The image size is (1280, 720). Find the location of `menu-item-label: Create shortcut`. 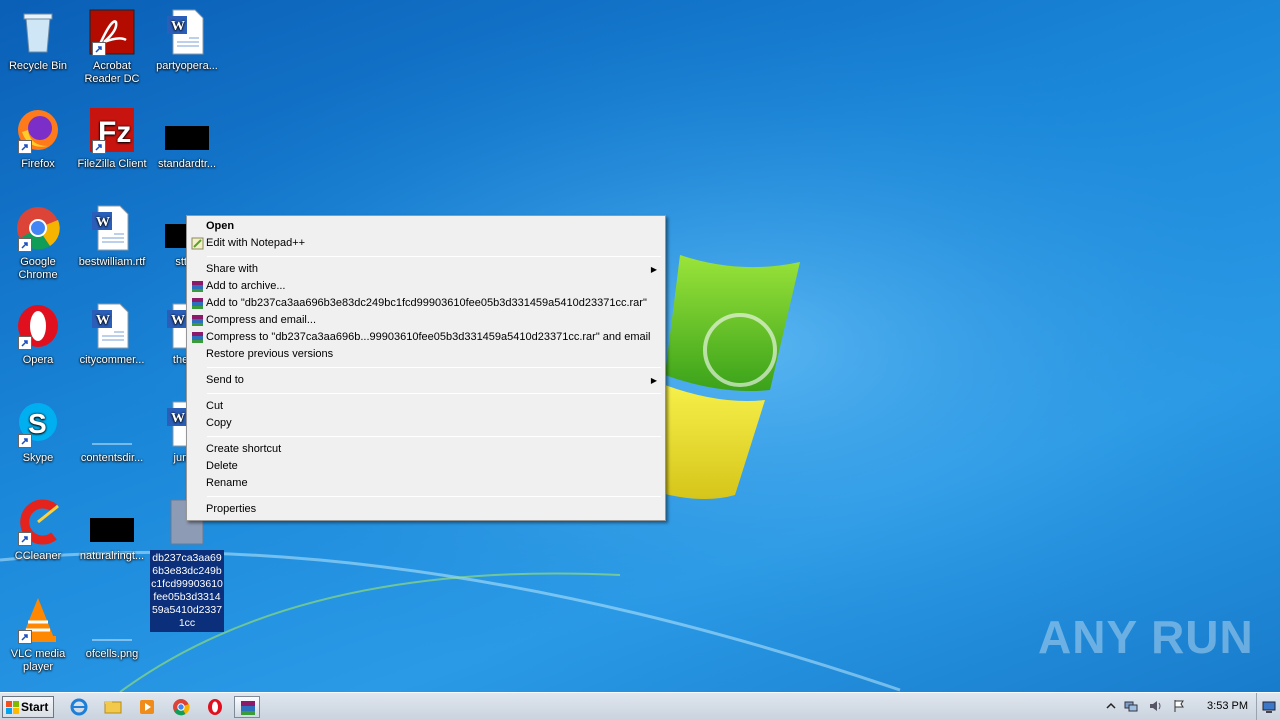

menu-item-label: Create shortcut is located at coordinates (244, 449).